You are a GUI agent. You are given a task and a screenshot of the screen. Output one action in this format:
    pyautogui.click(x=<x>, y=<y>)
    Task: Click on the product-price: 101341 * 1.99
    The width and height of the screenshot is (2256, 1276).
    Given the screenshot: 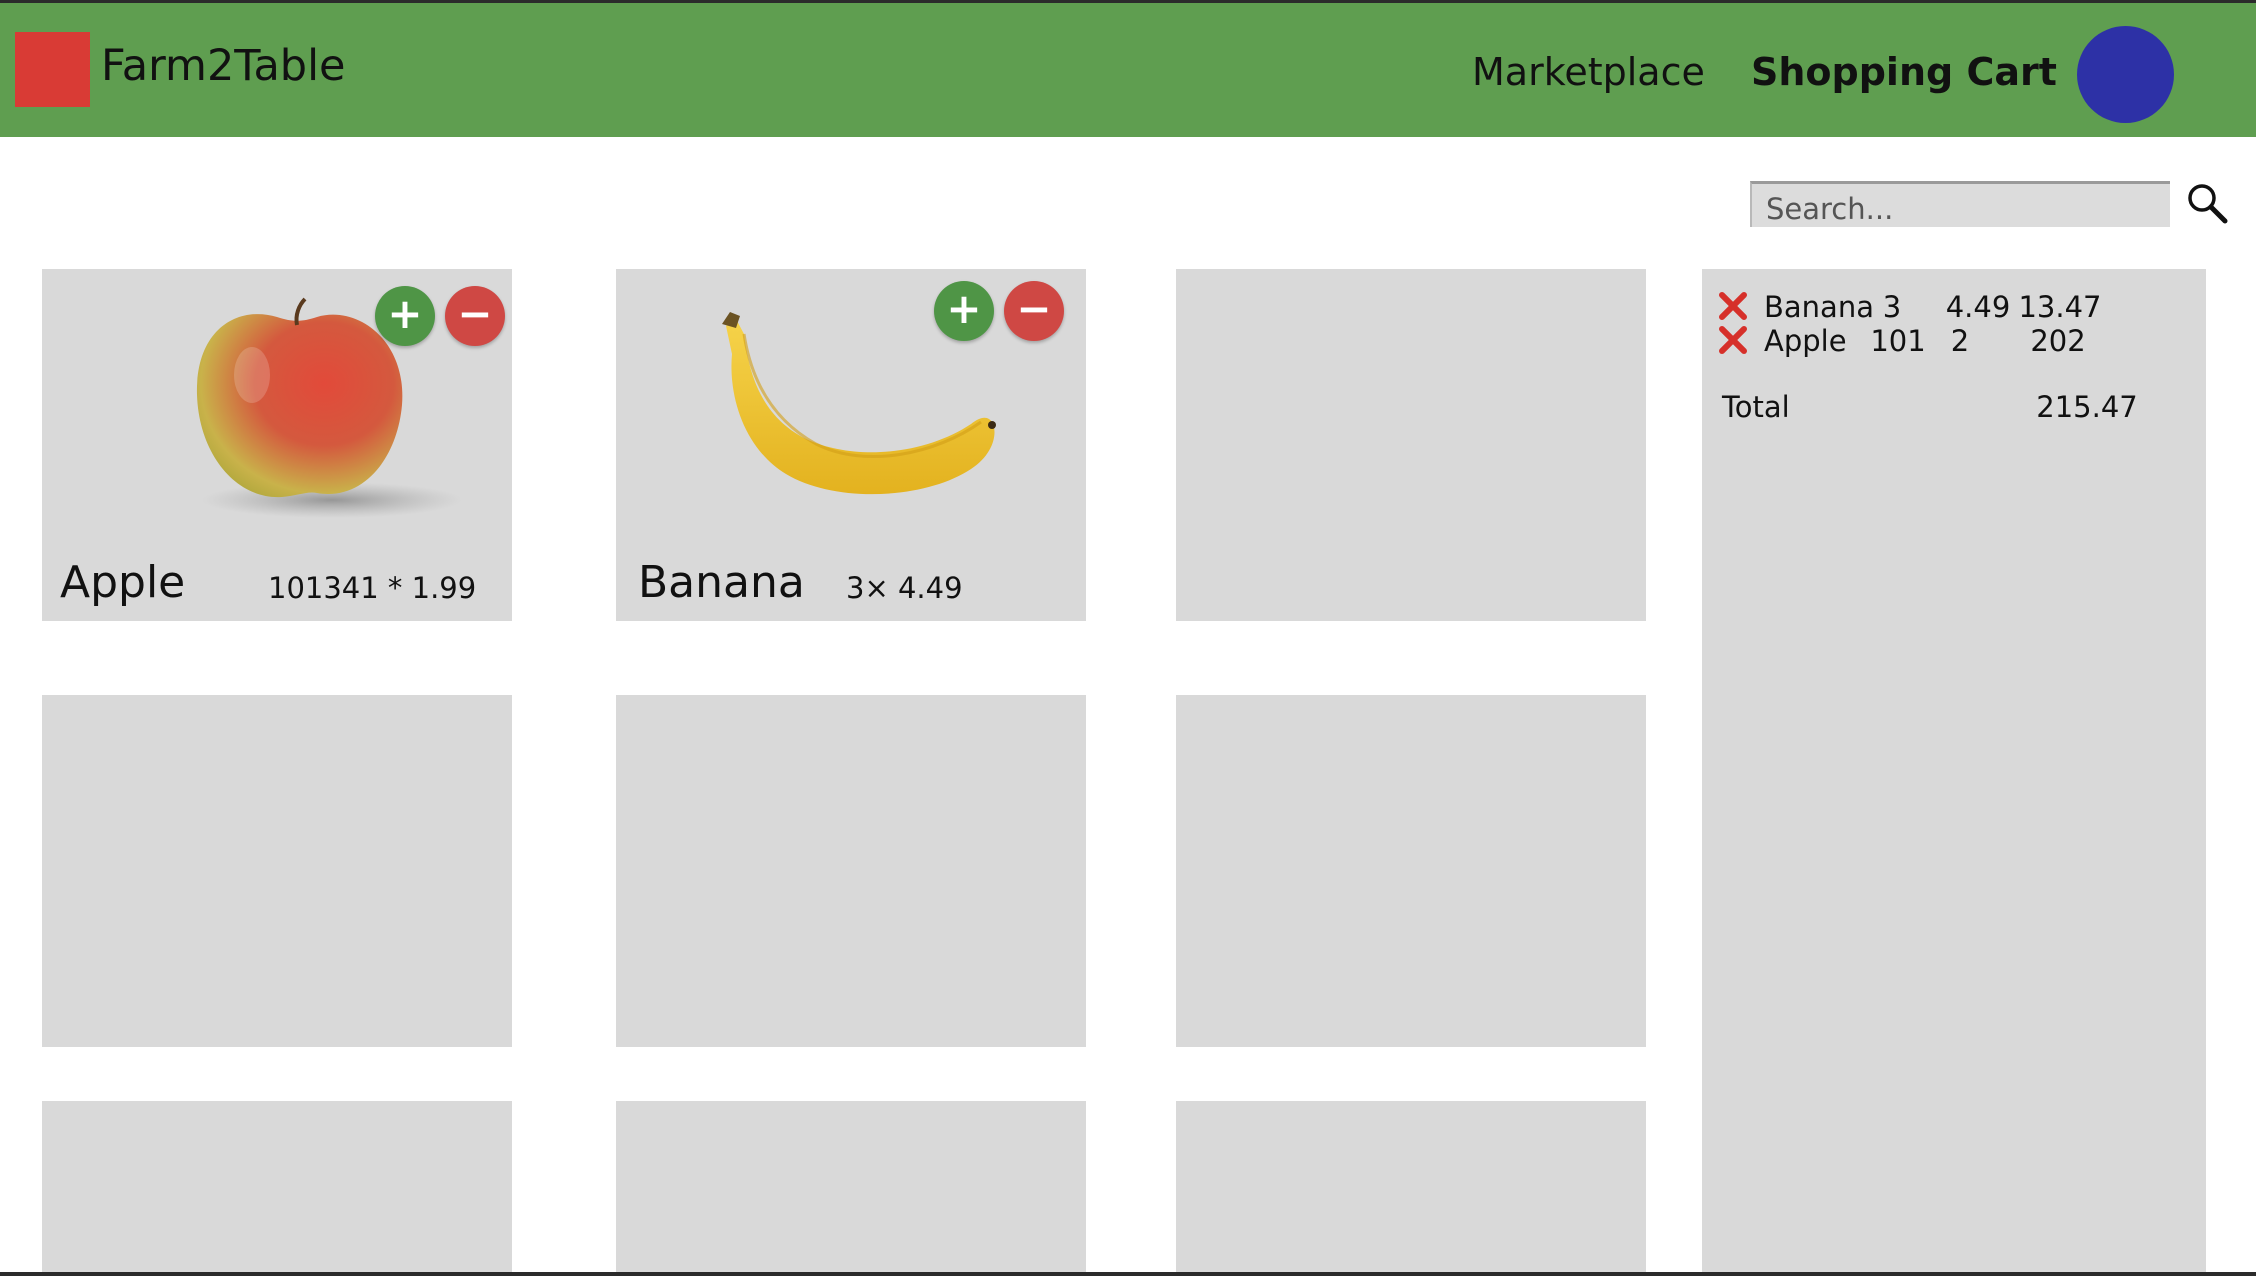 What is the action you would take?
    pyautogui.click(x=372, y=588)
    